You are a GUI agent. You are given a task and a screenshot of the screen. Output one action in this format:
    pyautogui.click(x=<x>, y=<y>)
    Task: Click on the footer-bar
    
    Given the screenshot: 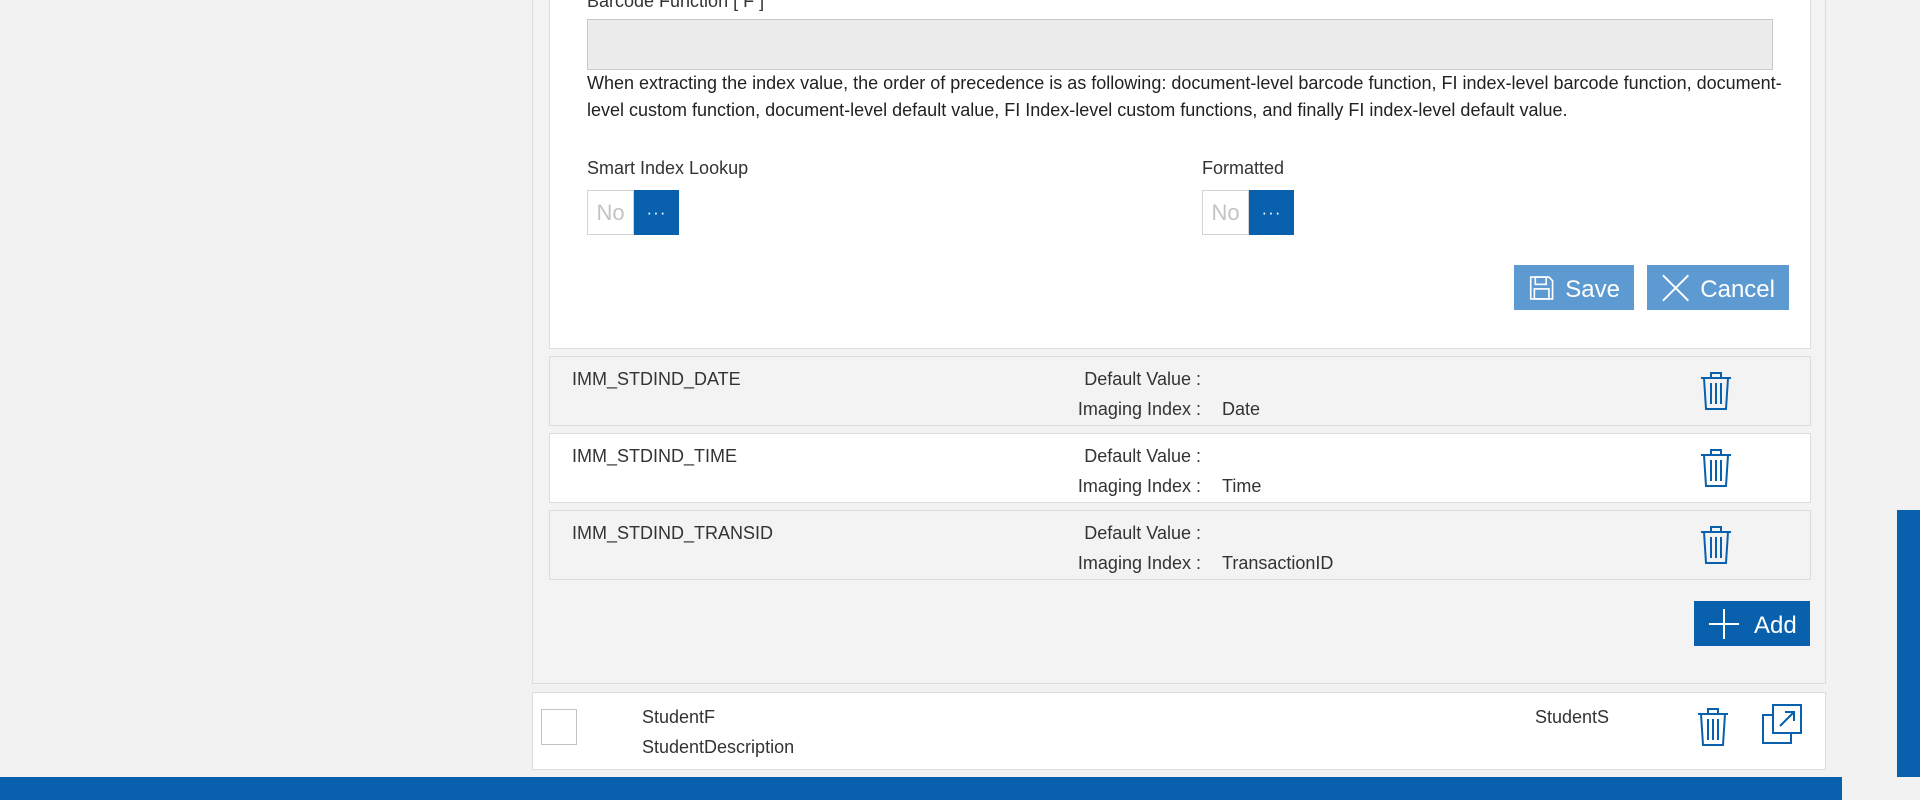 What is the action you would take?
    pyautogui.click(x=921, y=788)
    